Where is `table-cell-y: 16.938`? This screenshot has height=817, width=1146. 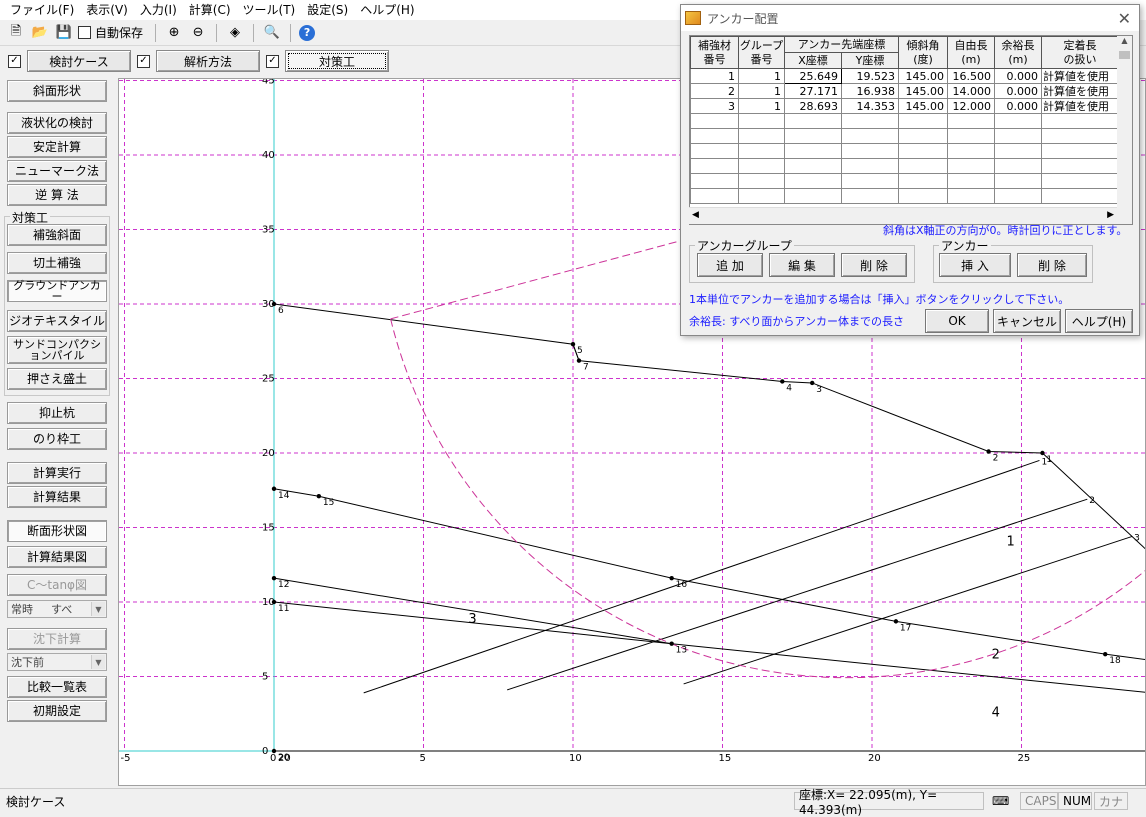 table-cell-y: 16.938 is located at coordinates (870, 91).